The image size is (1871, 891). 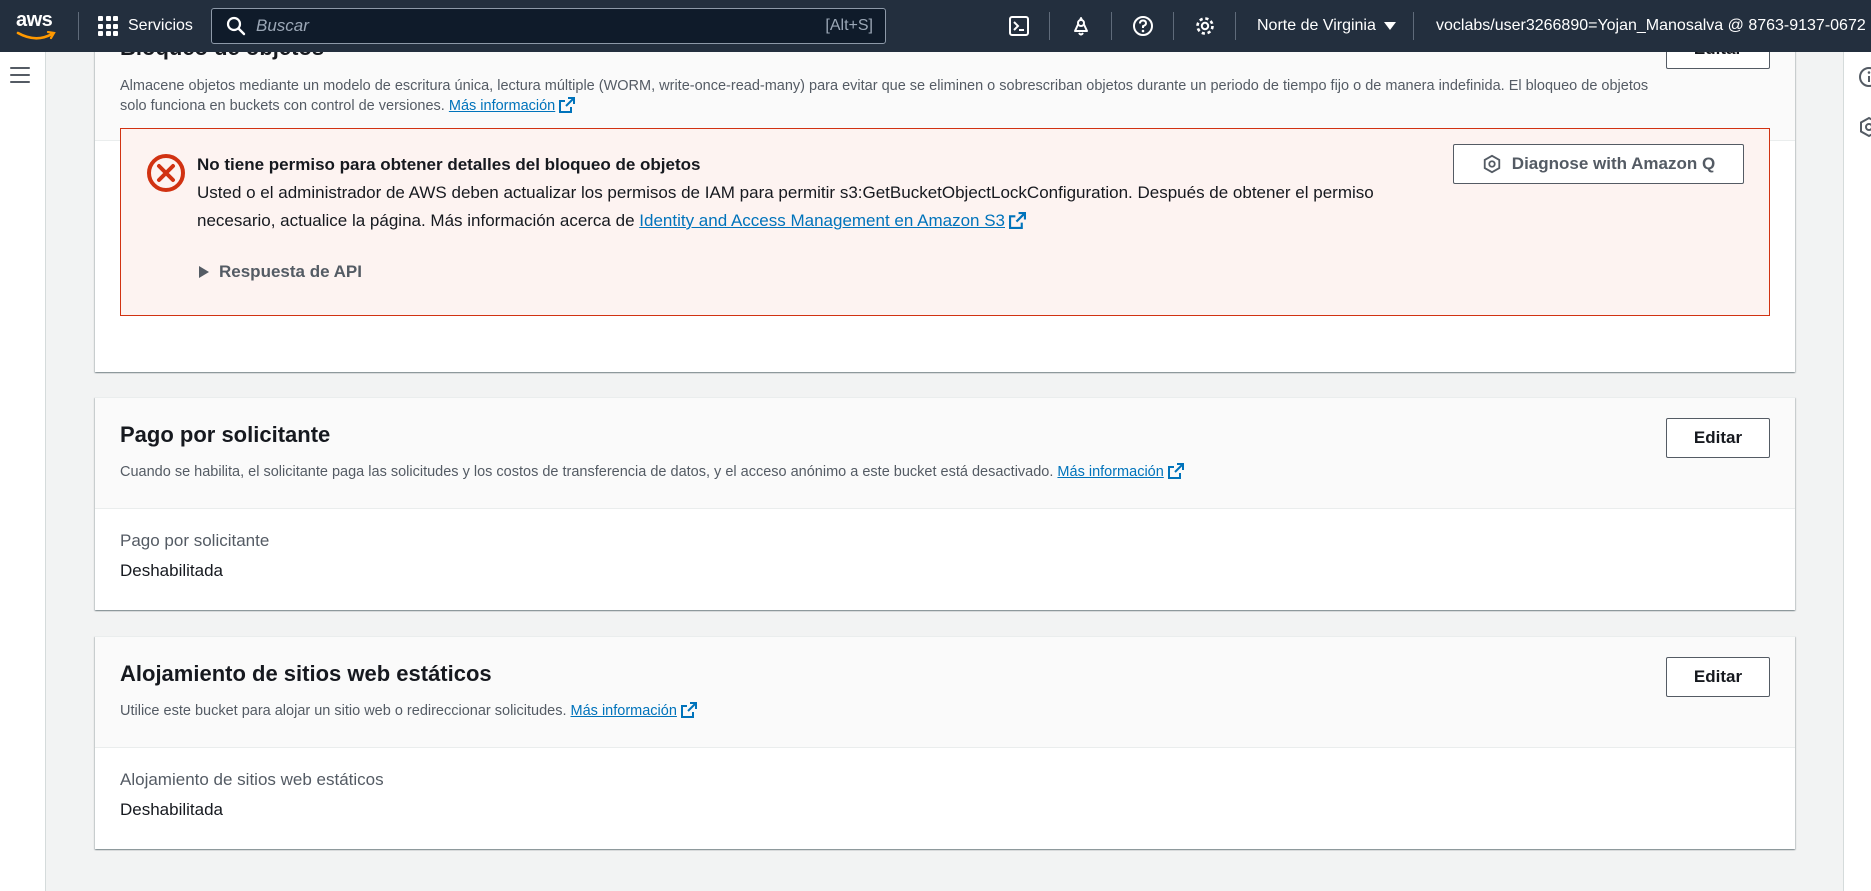 What do you see at coordinates (1718, 438) in the screenshot?
I see `requester-pays-edit-button: Editar` at bounding box center [1718, 438].